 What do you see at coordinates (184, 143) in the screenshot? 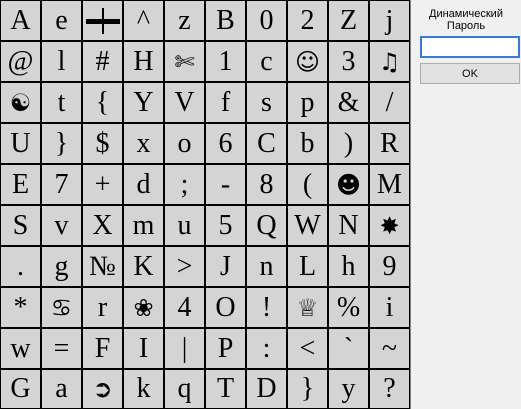
I see `key-cell: o` at bounding box center [184, 143].